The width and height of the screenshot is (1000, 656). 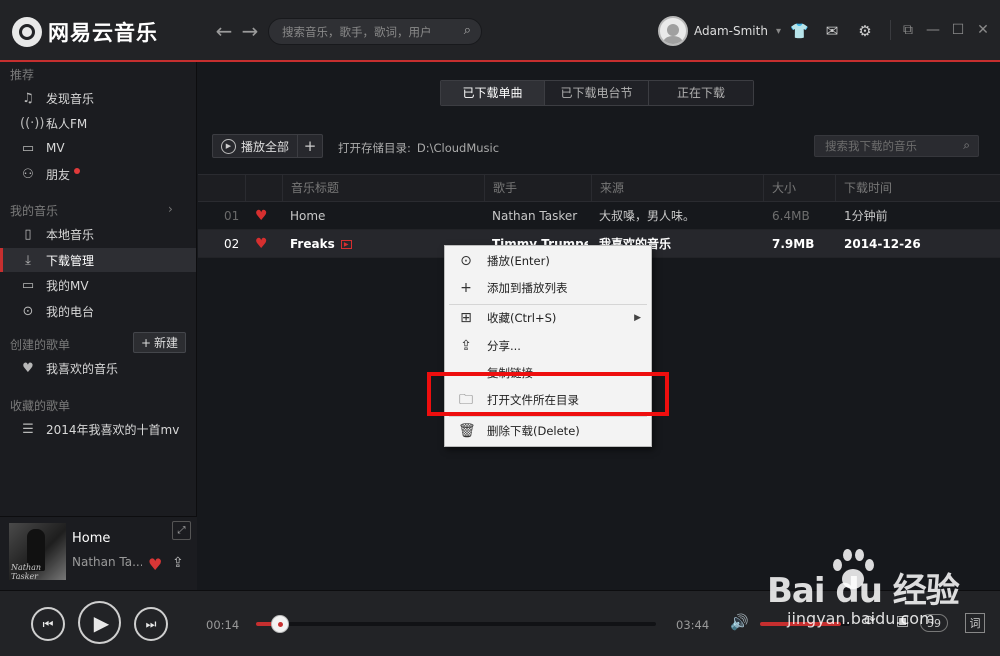 I want to click on progress-slider, so click(x=456, y=624).